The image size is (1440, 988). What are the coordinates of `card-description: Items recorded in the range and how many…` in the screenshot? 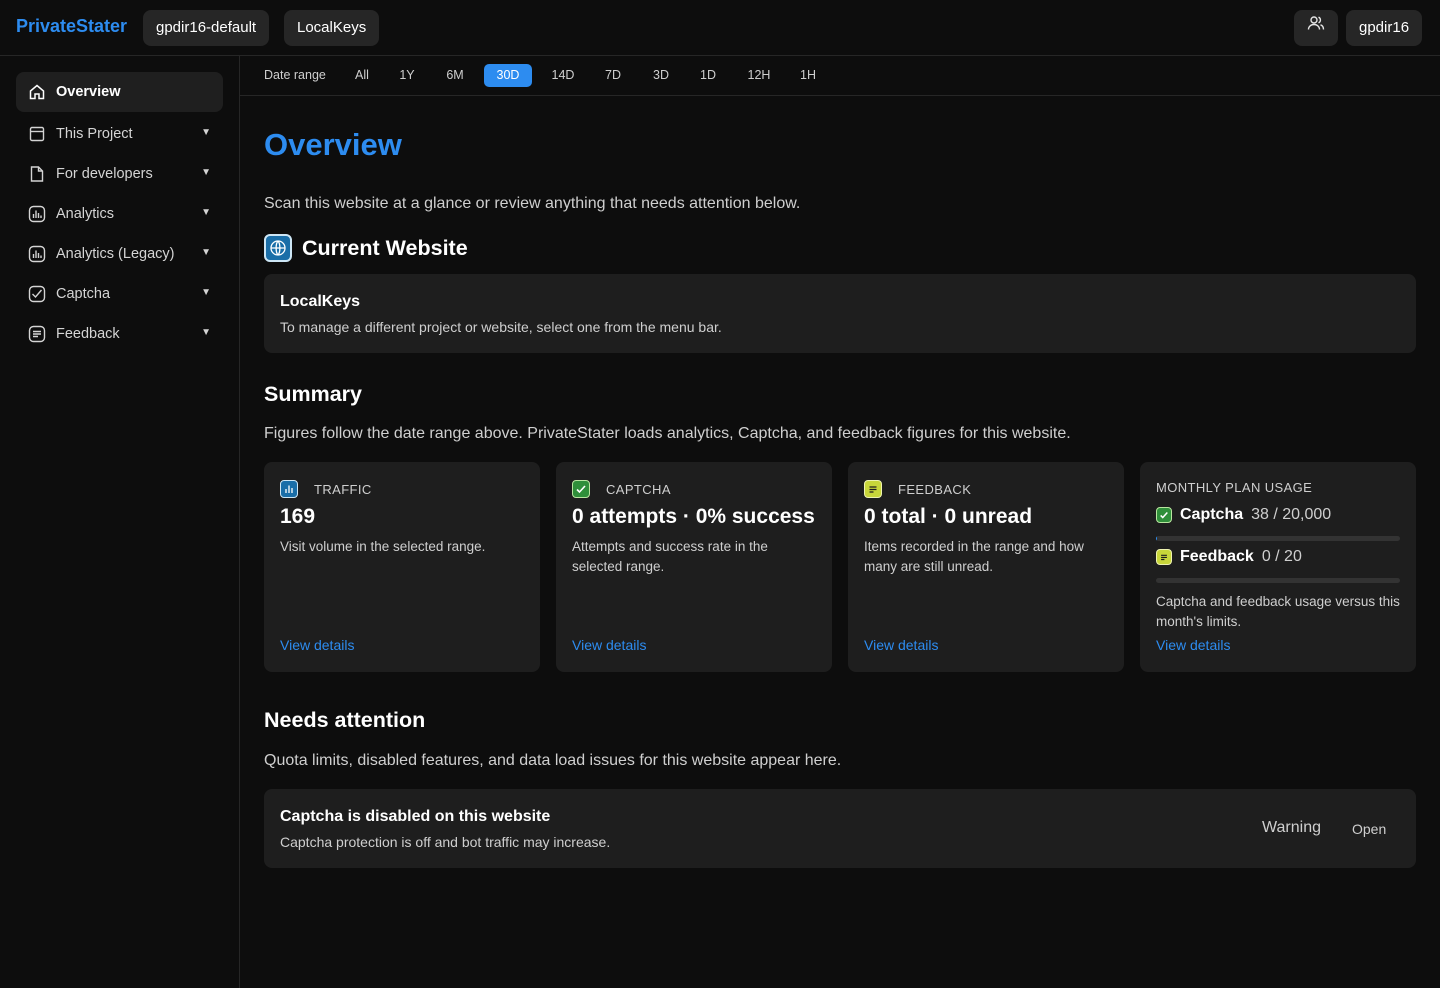 It's located at (974, 556).